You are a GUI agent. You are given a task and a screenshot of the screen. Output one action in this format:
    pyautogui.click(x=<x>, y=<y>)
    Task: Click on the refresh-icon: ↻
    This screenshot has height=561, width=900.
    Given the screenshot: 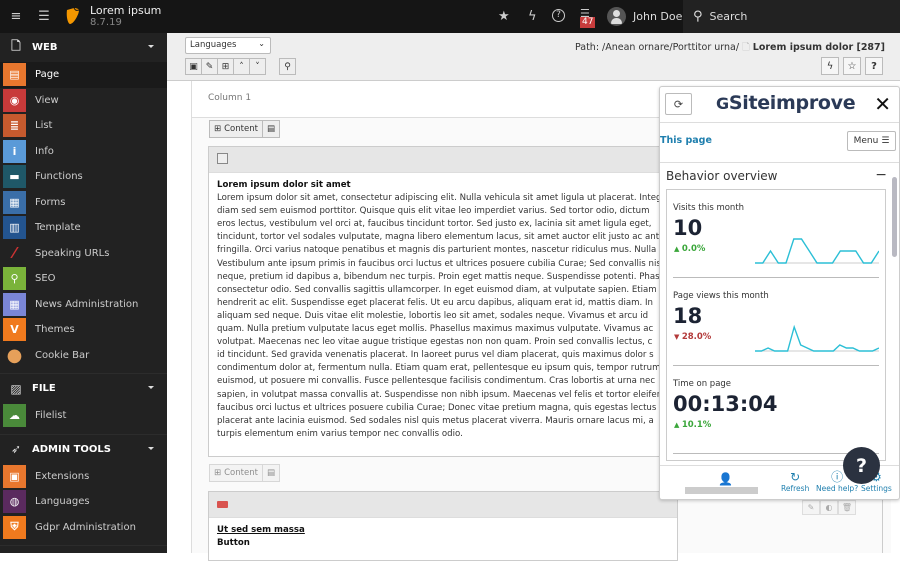 What is the action you would take?
    pyautogui.click(x=795, y=477)
    